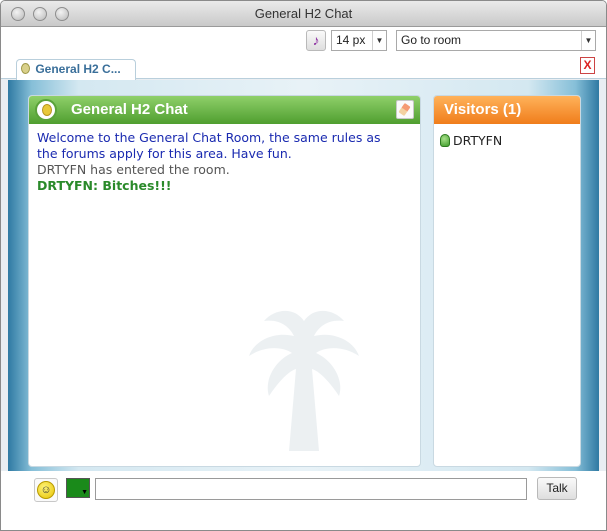  What do you see at coordinates (133, 169) in the screenshot?
I see `system-message: DRTYFN has entered the room.` at bounding box center [133, 169].